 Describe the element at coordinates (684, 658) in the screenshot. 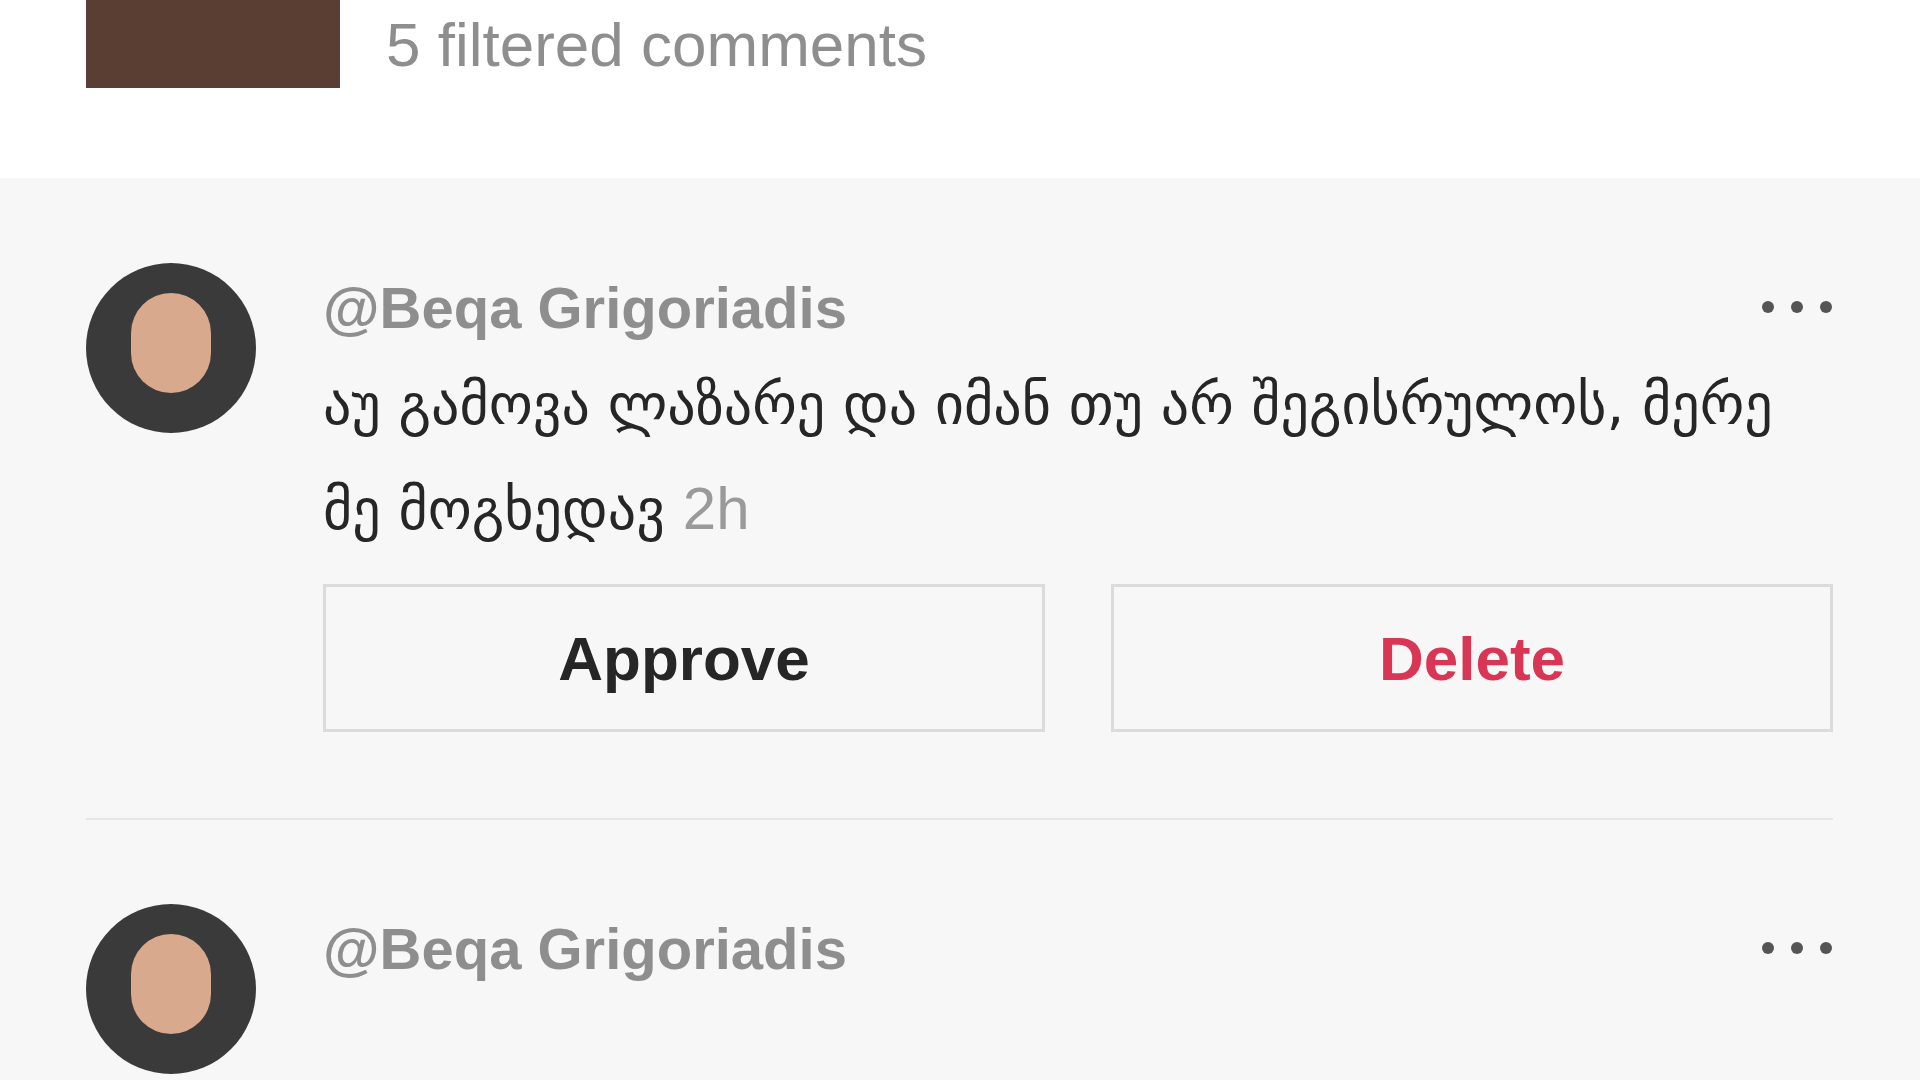

I see `approve-button: Approve` at that location.